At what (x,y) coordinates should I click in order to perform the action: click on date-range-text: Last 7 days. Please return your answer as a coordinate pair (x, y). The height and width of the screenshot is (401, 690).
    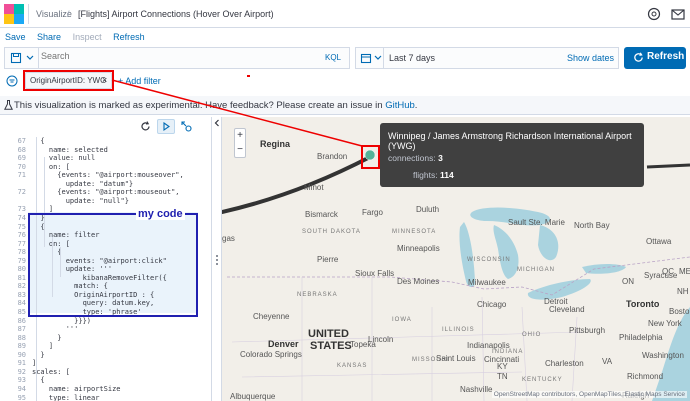
    Looking at the image, I should click on (412, 58).